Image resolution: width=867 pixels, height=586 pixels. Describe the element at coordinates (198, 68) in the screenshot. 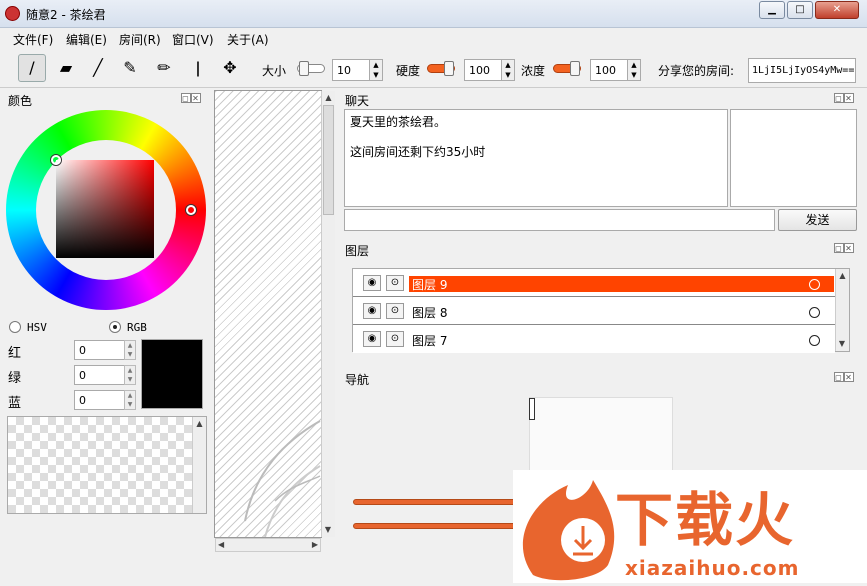

I see `dropper-tool: ǀ` at that location.